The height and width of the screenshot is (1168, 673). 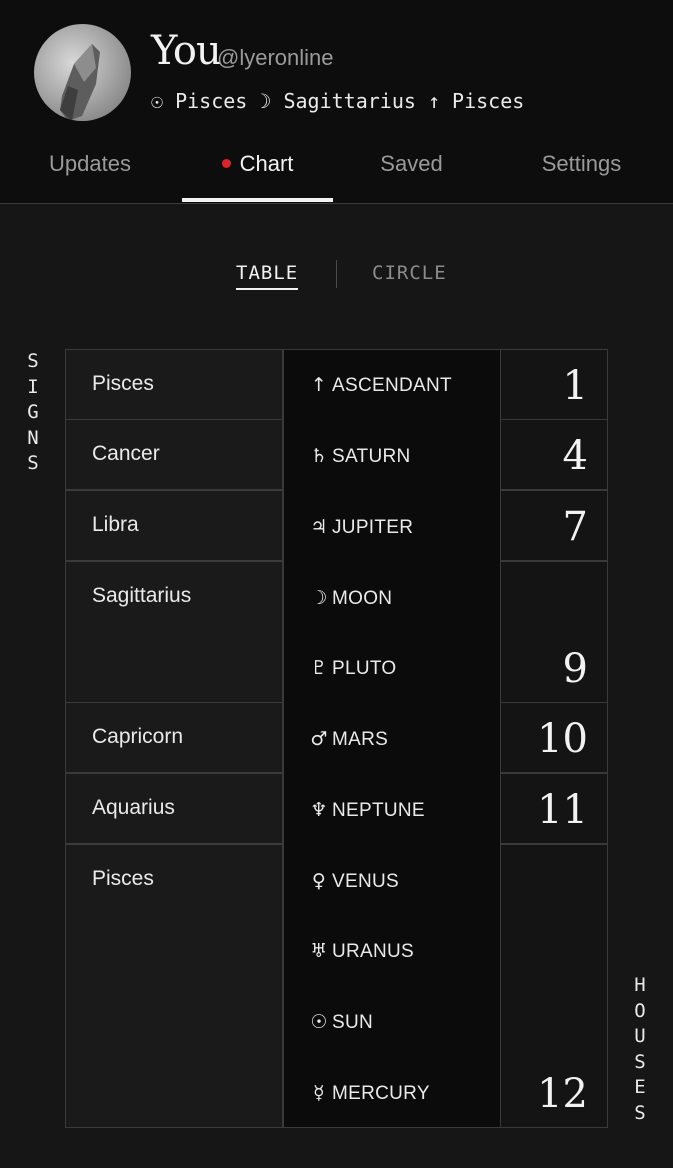 What do you see at coordinates (640, 1036) in the screenshot?
I see `houses-axis-letter: U` at bounding box center [640, 1036].